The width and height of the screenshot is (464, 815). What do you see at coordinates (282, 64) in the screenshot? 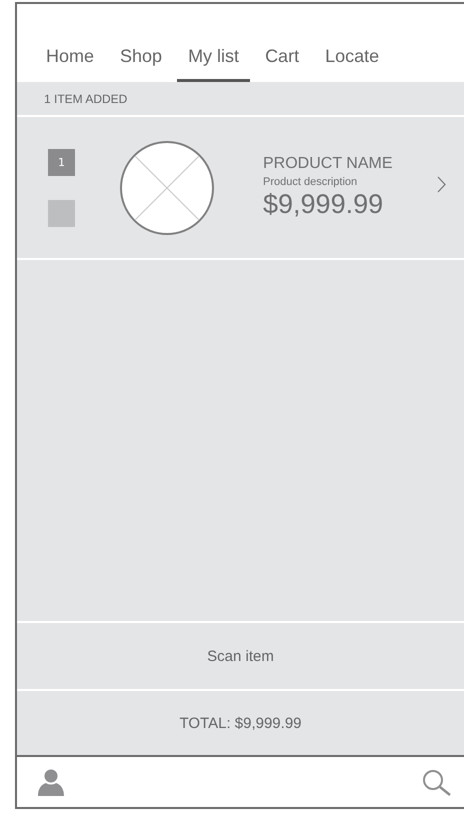
I see `nav-tab: Cart` at bounding box center [282, 64].